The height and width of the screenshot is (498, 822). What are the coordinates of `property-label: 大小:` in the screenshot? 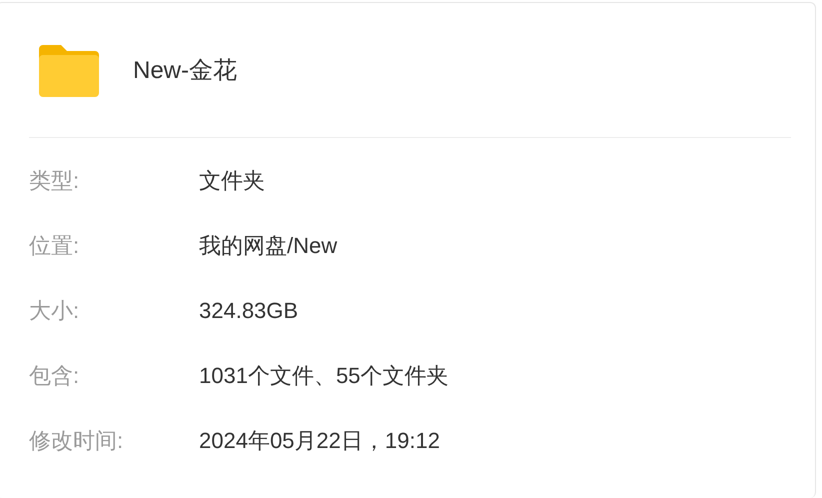 It's located at (54, 310).